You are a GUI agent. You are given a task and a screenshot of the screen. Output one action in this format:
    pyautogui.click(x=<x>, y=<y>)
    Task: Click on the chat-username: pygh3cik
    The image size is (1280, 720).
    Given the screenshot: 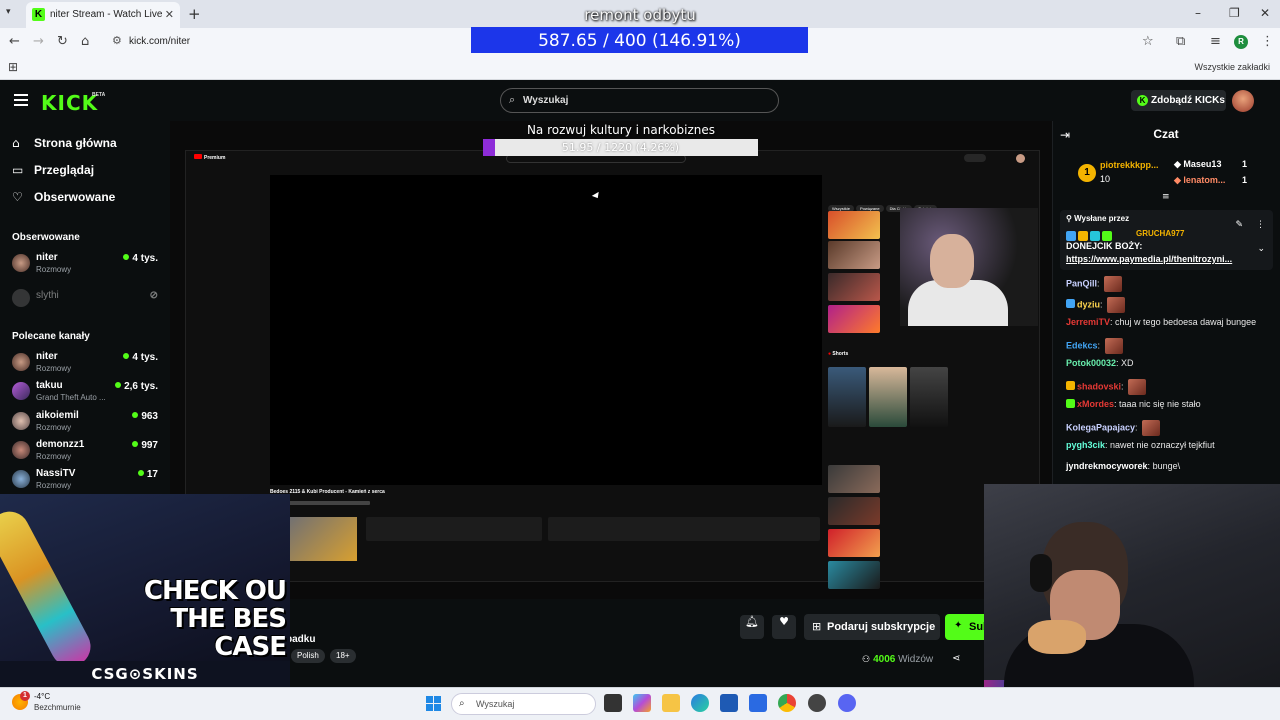 What is the action you would take?
    pyautogui.click(x=1085, y=445)
    